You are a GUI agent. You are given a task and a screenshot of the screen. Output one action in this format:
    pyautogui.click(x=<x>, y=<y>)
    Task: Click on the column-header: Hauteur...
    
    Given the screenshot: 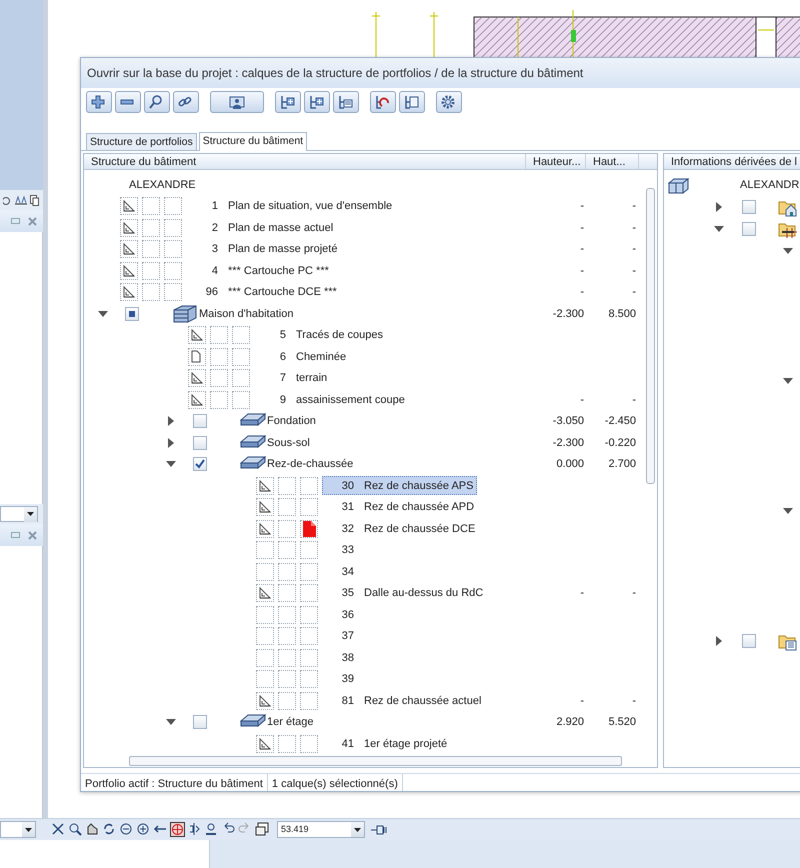 What is the action you would take?
    pyautogui.click(x=556, y=161)
    